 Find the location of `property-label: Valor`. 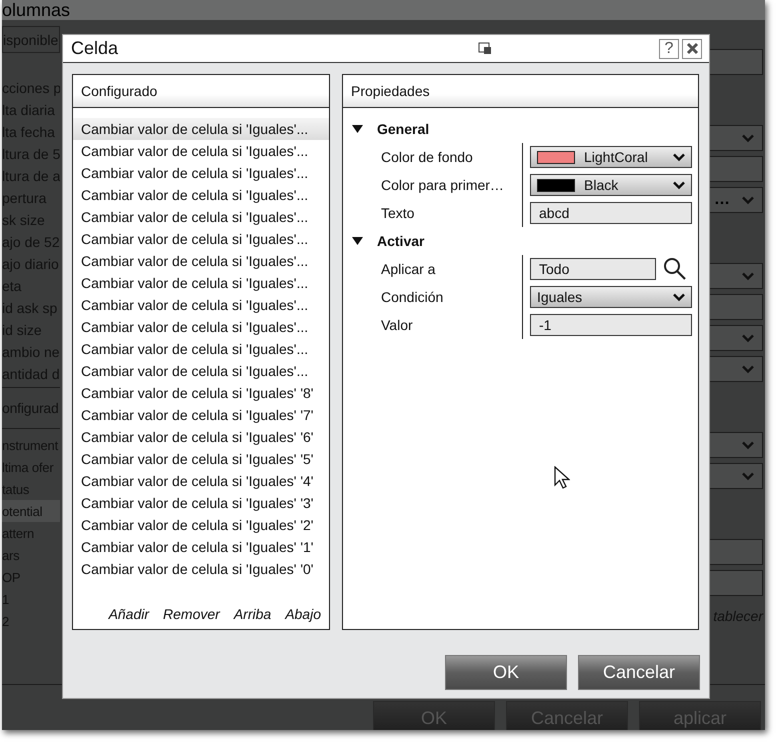

property-label: Valor is located at coordinates (433, 325).